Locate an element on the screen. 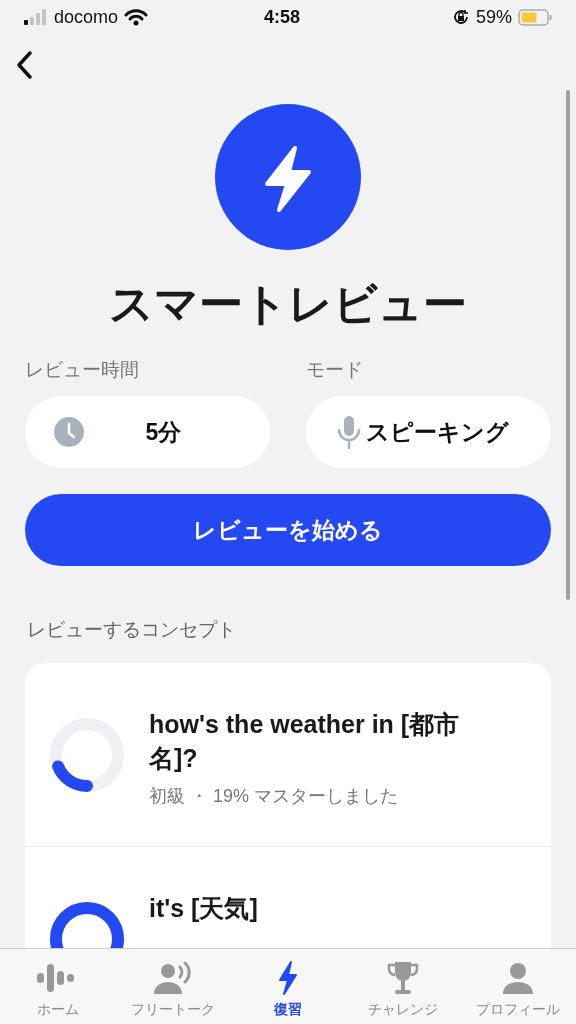 The height and width of the screenshot is (1024, 576). page-title: スマートレビュー is located at coordinates (288, 304).